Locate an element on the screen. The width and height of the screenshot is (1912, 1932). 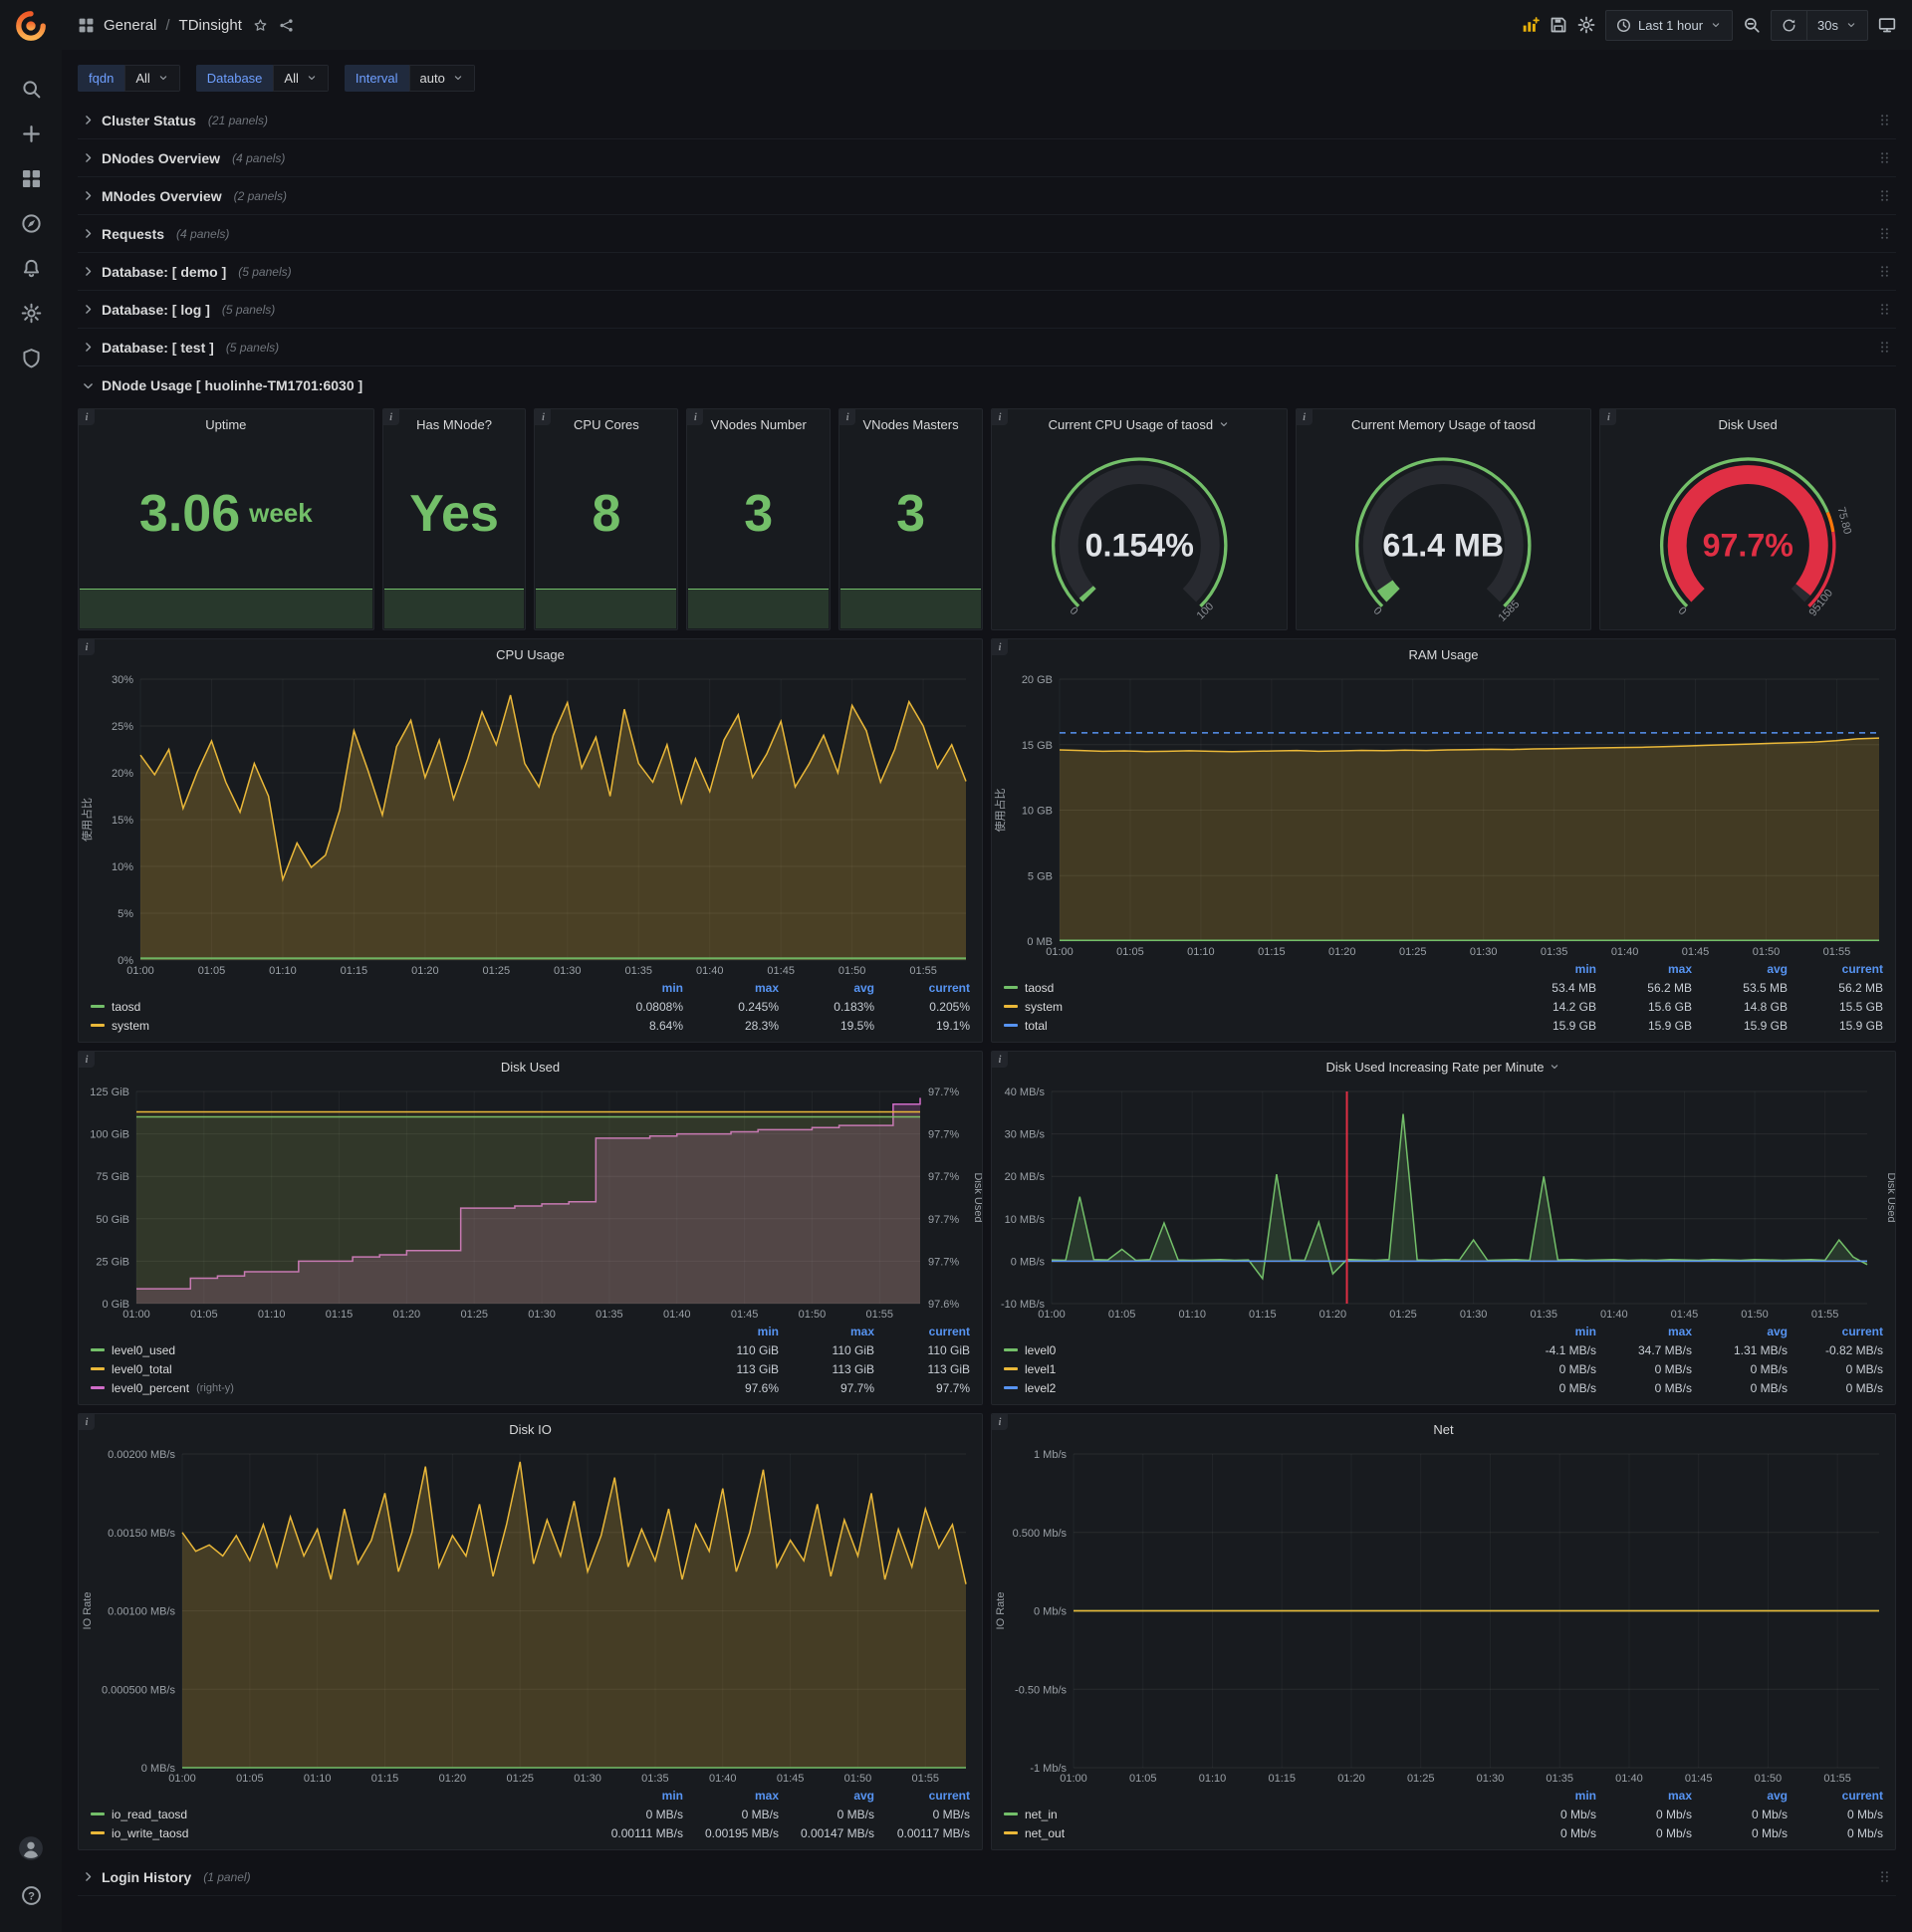
panel-title-gauge-current-cpu-usage-of-taosd: Current CPU Usage of taosd is located at coordinates (1139, 424).